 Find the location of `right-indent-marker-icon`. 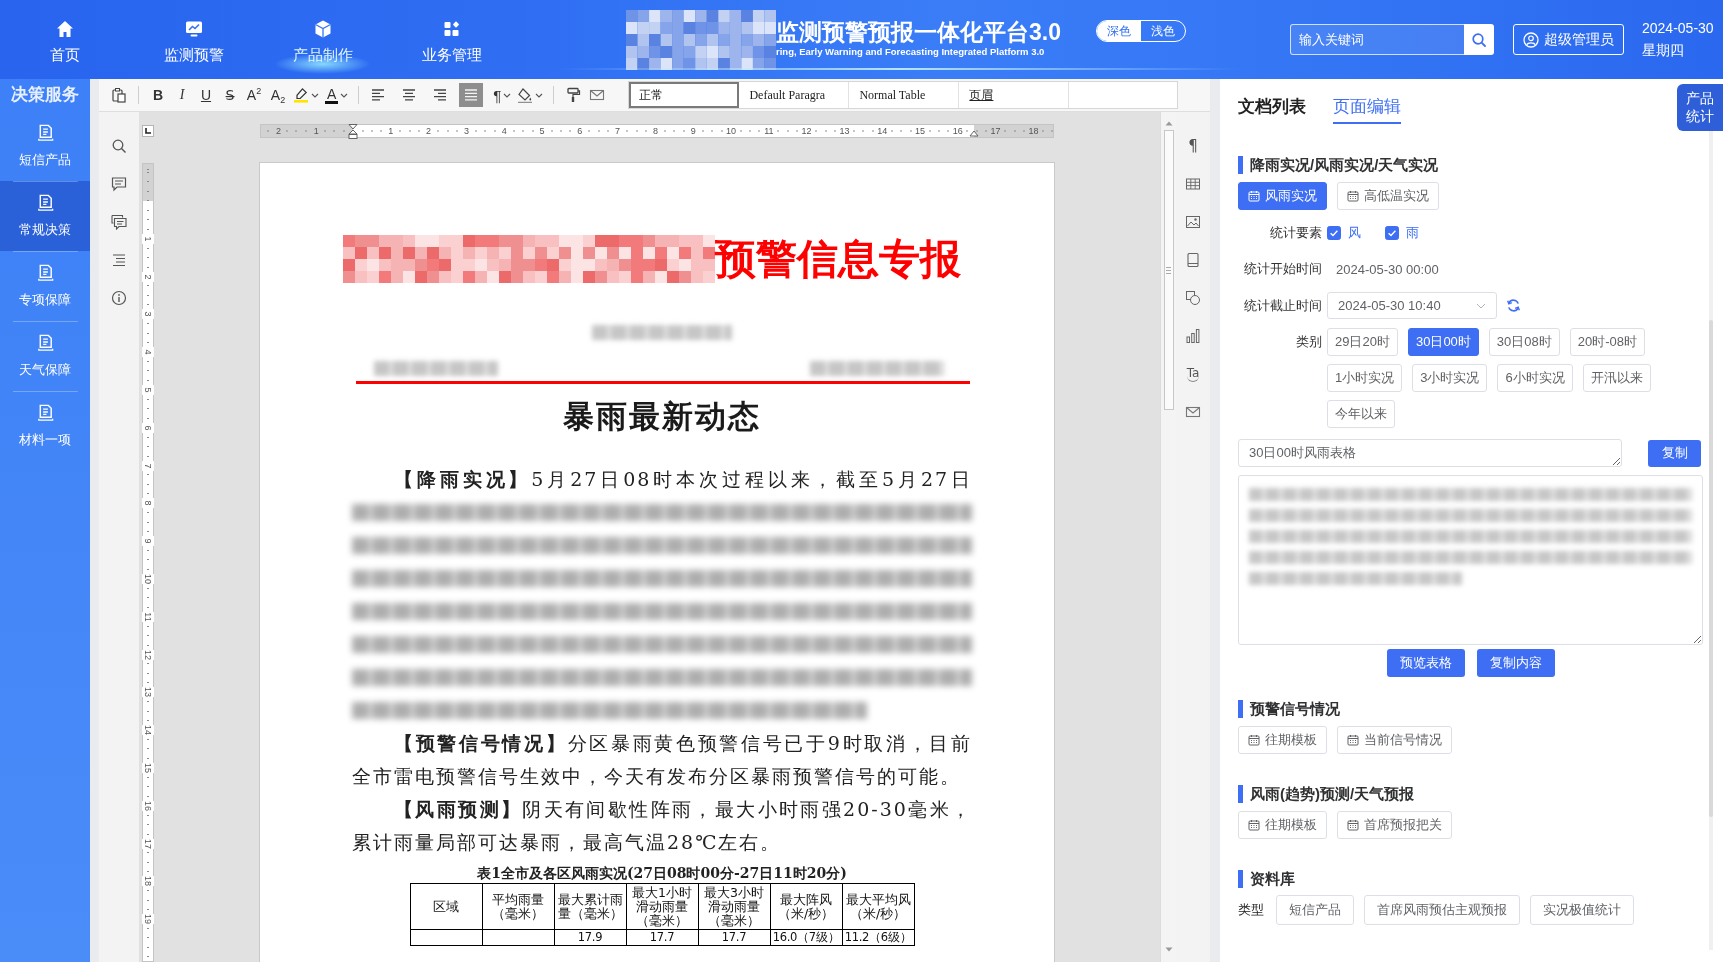

right-indent-marker-icon is located at coordinates (974, 133).